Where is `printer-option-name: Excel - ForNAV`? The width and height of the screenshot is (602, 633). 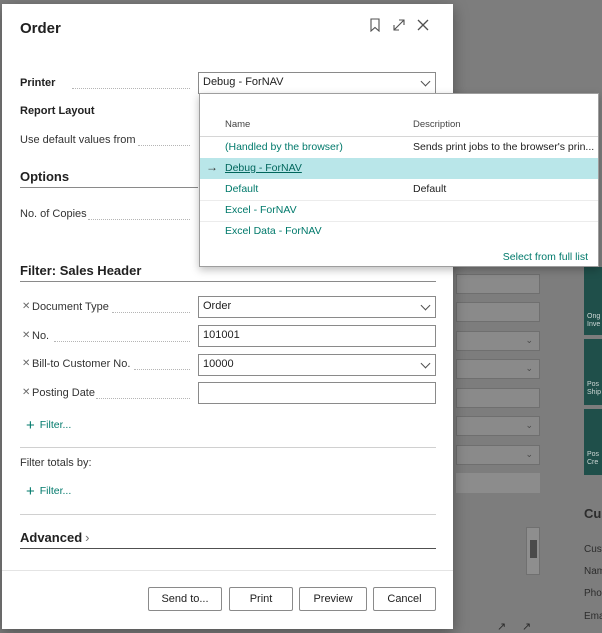
printer-option-name: Excel - ForNAV is located at coordinates (261, 210).